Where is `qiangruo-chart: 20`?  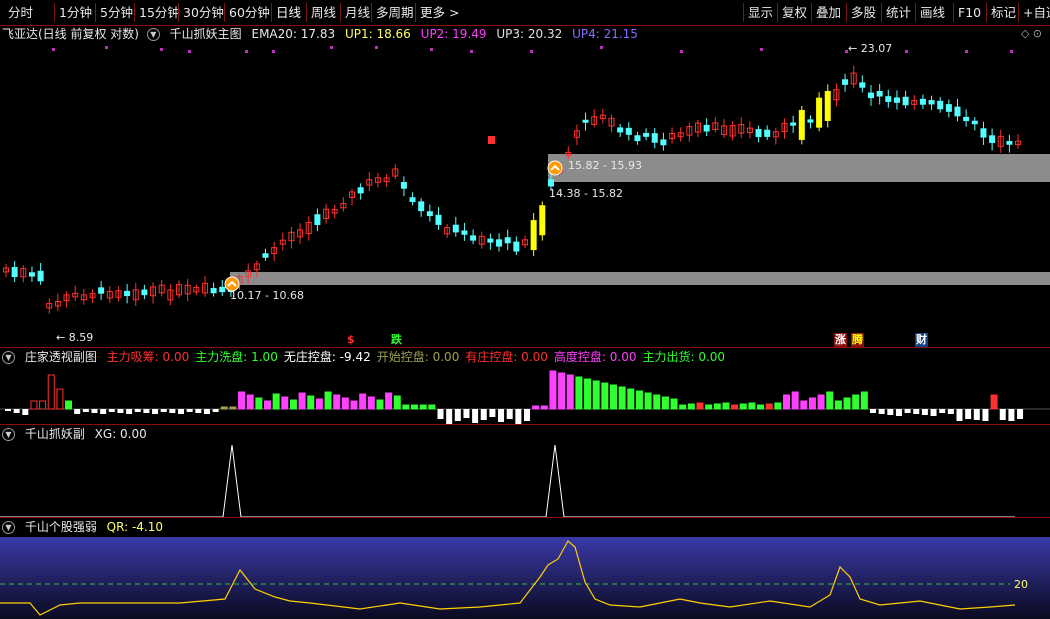
qiangruo-chart: 20 is located at coordinates (525, 578).